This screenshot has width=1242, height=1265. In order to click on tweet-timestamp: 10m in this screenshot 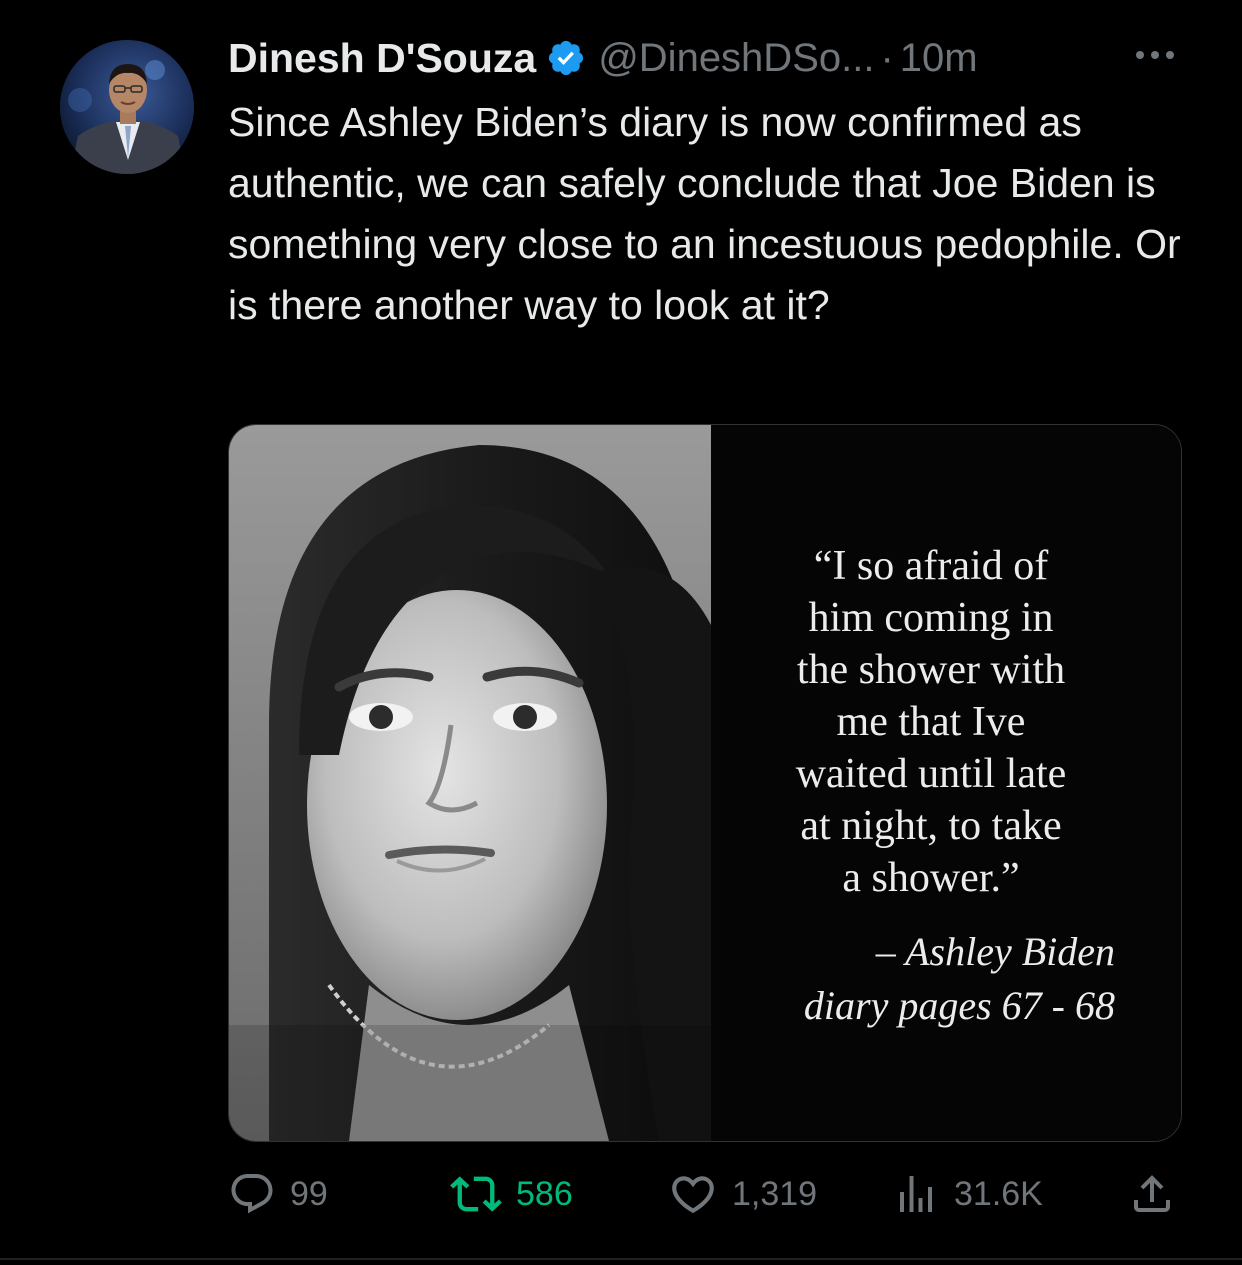, I will do `click(939, 58)`.